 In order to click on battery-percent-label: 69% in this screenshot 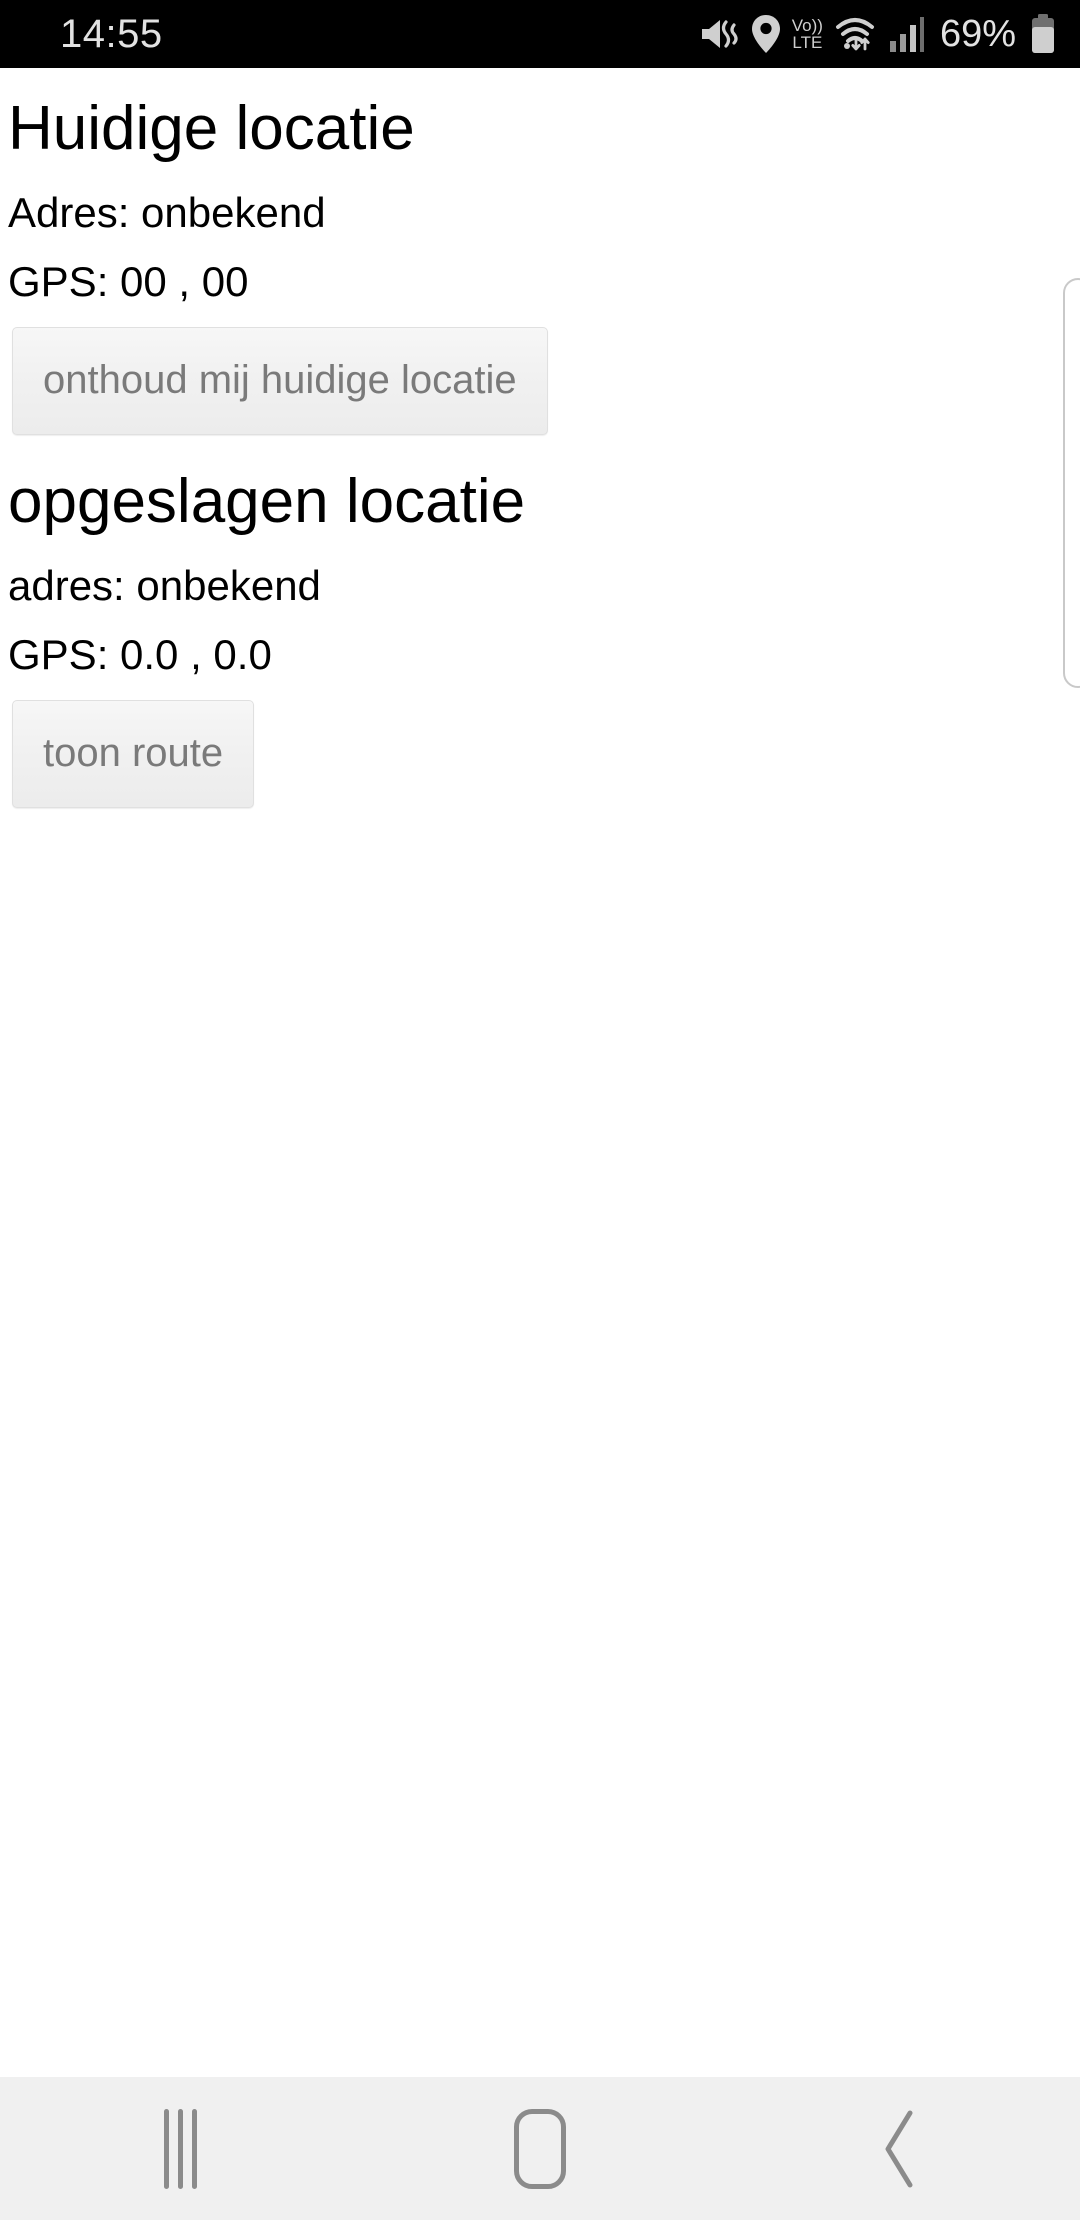, I will do `click(977, 34)`.